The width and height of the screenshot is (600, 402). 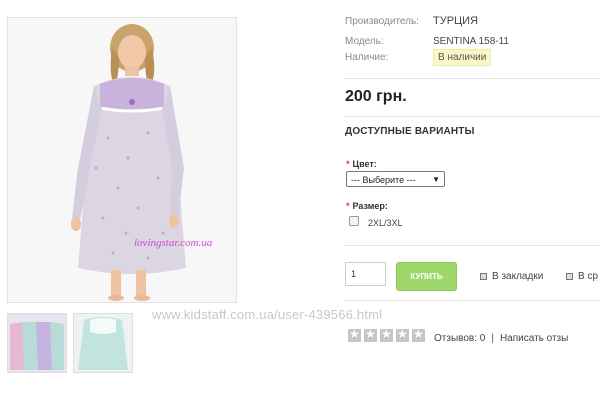 I want to click on manufacturer-label: Производитель:, so click(x=382, y=21).